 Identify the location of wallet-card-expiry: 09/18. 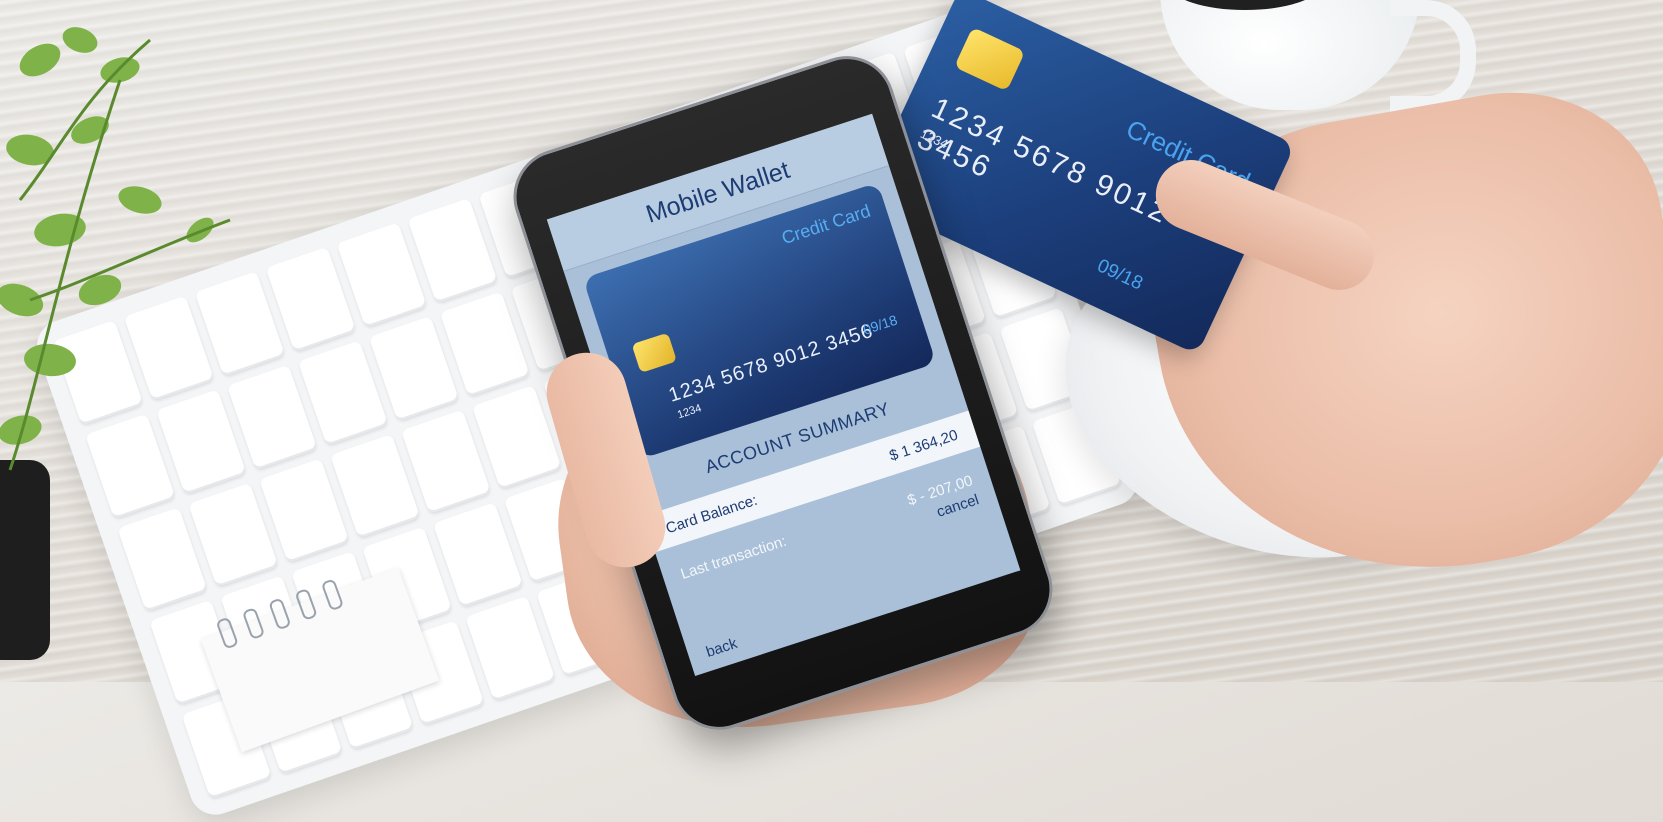
(880, 324).